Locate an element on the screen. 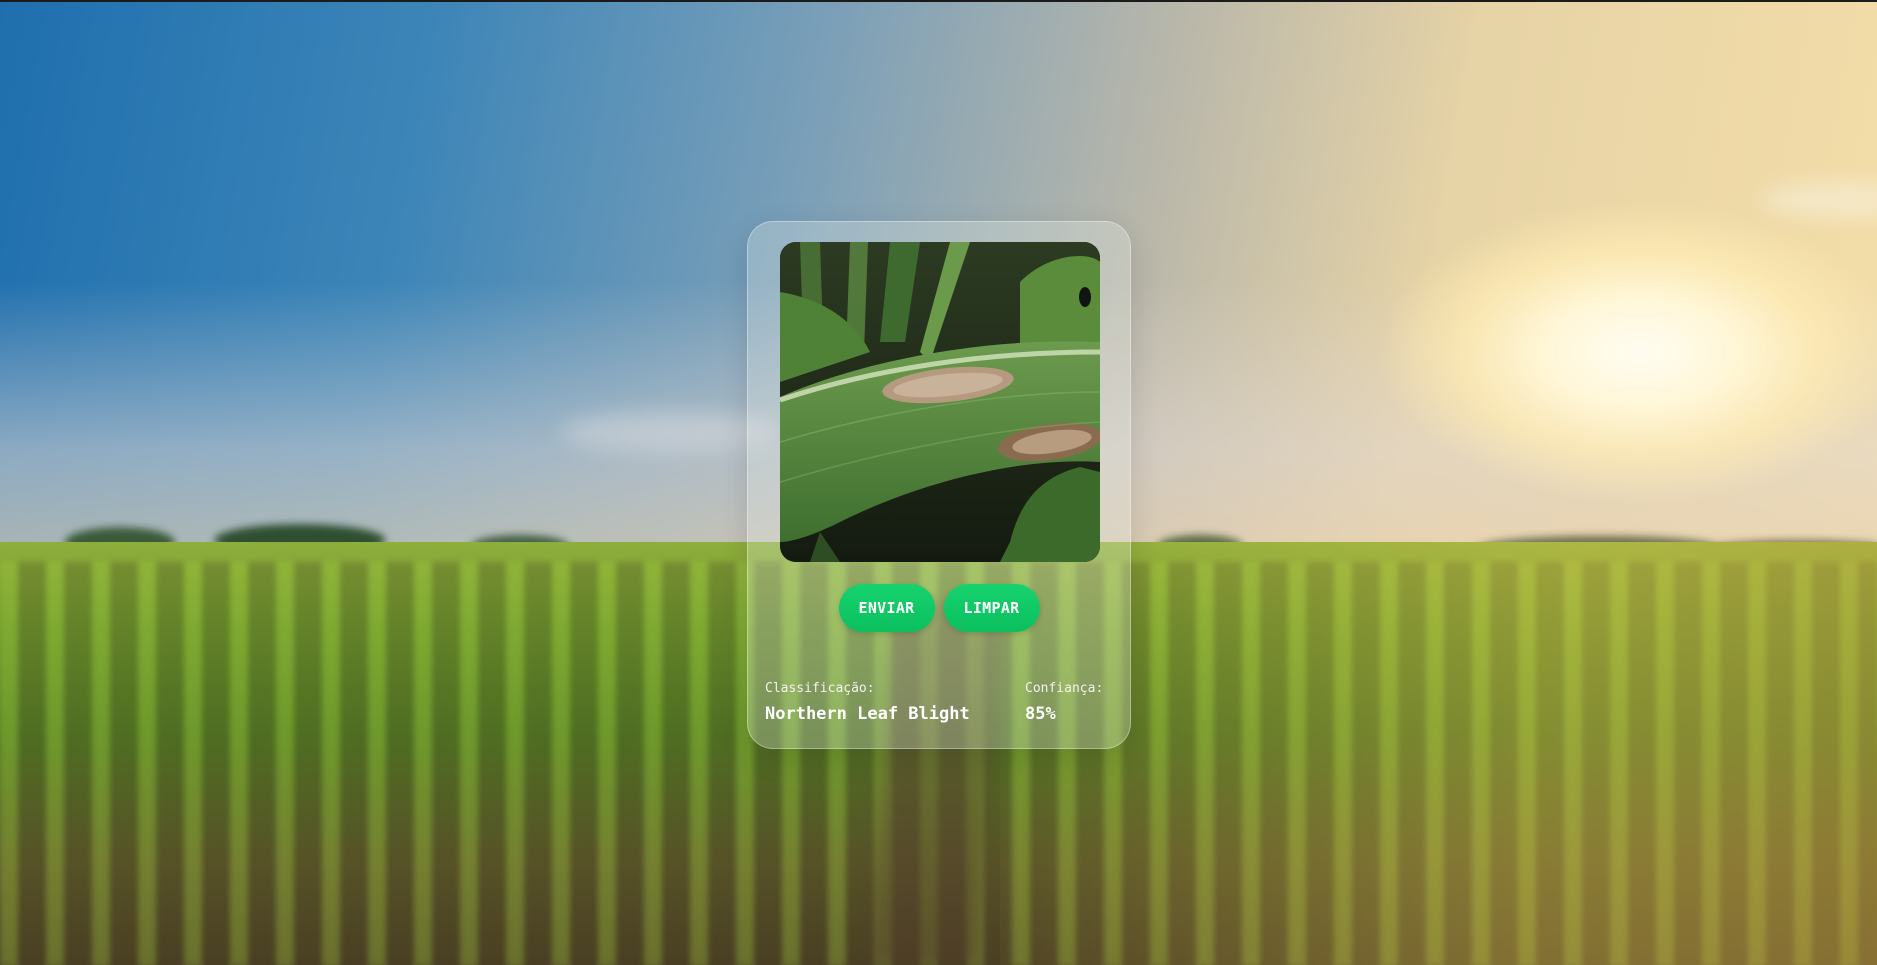 This screenshot has width=1877, height=965. action-buttons: ENVIAR LIMPAR is located at coordinates (939, 608).